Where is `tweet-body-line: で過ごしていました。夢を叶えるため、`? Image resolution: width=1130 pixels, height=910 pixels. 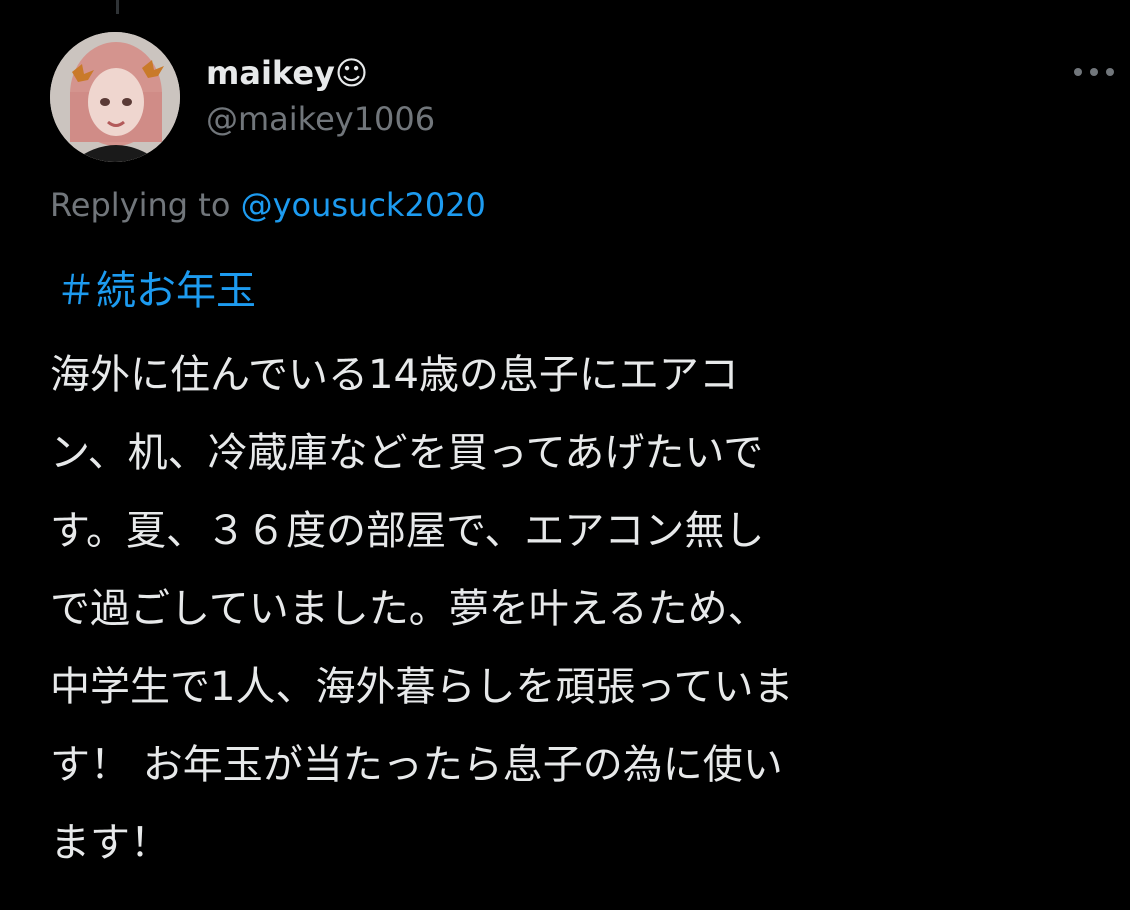 tweet-body-line: で過ごしていました。夢を叶えるため、 is located at coordinates (409, 609).